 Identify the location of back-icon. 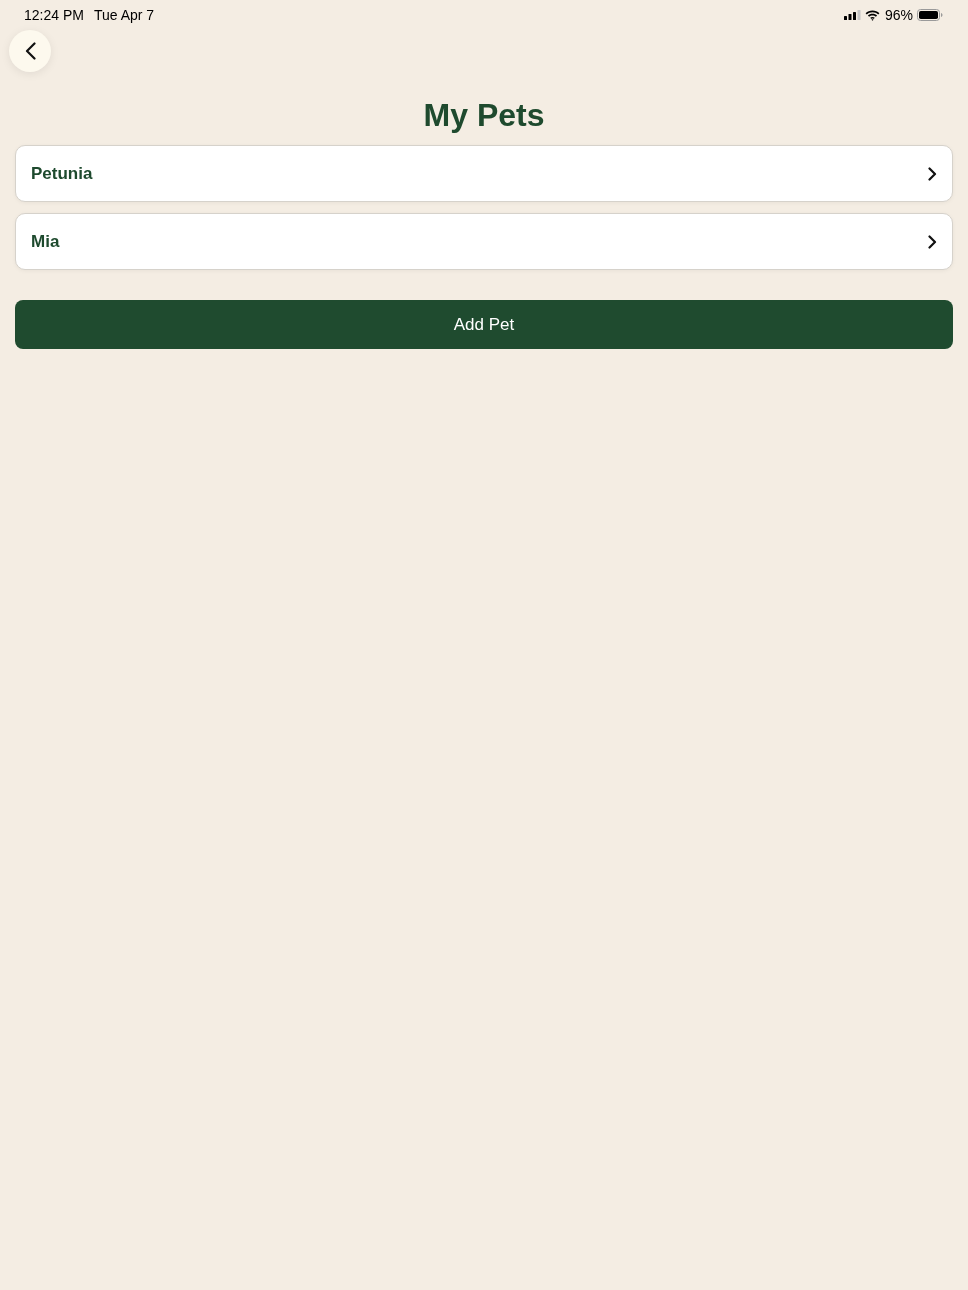
(30, 51).